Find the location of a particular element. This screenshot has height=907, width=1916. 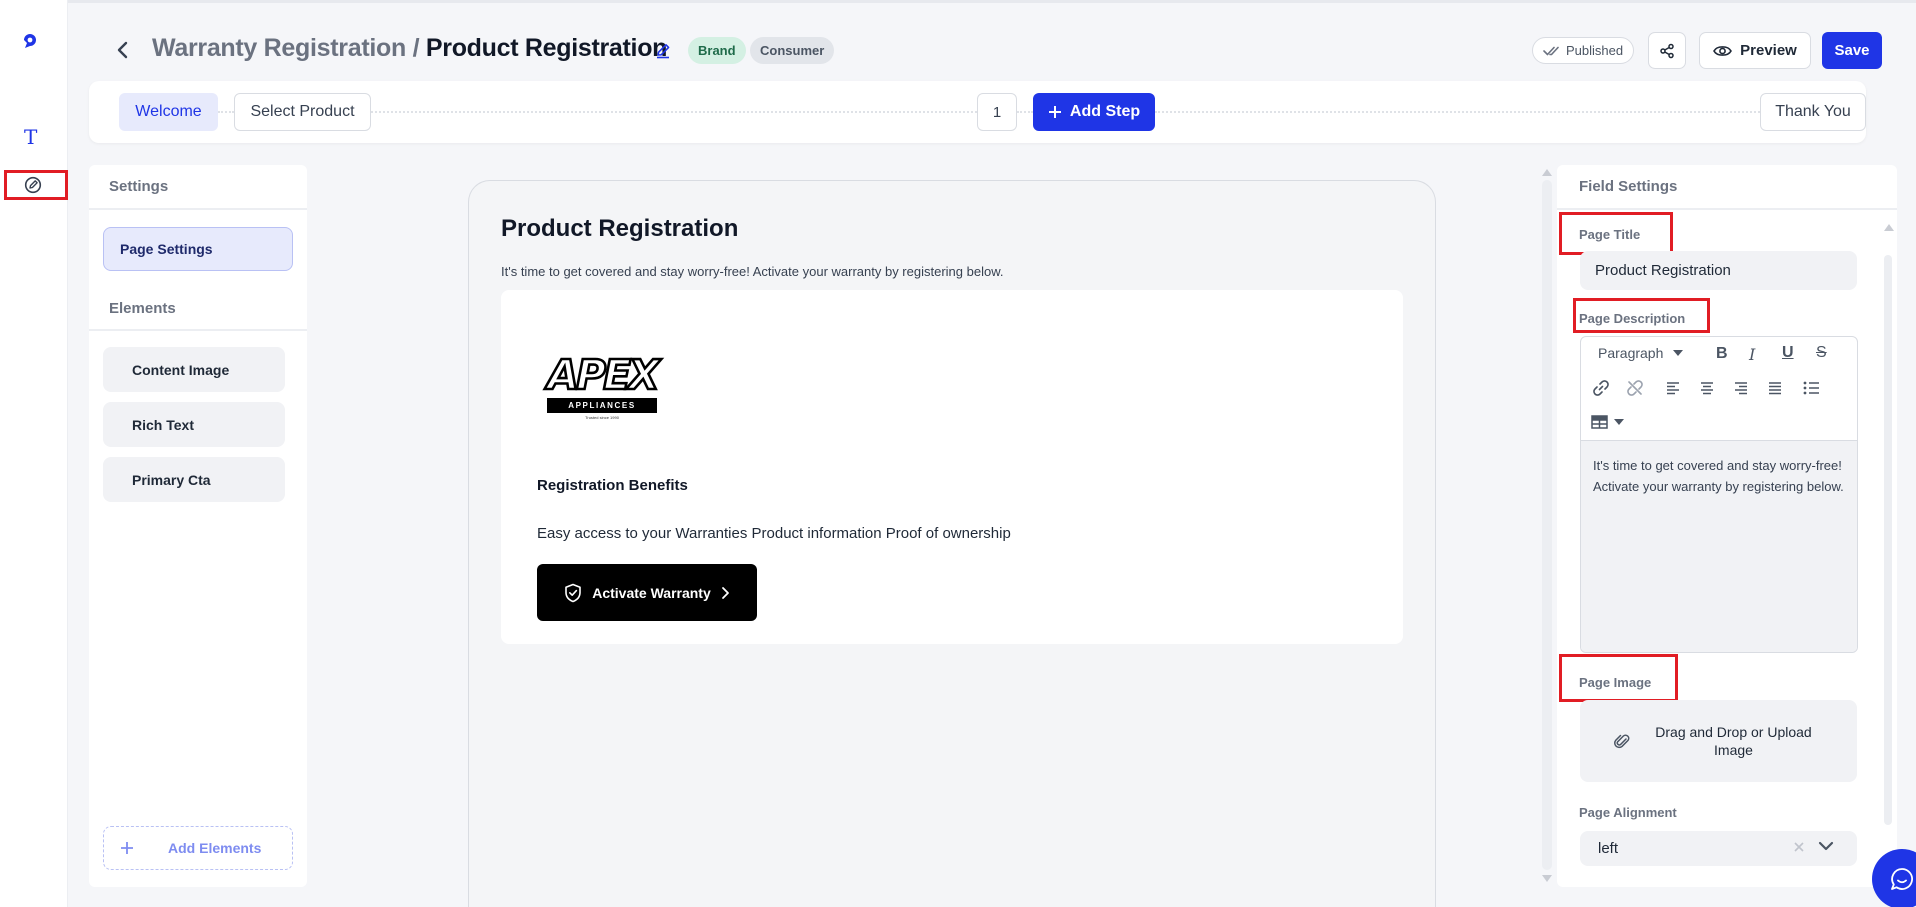

share-icon is located at coordinates (1667, 50).